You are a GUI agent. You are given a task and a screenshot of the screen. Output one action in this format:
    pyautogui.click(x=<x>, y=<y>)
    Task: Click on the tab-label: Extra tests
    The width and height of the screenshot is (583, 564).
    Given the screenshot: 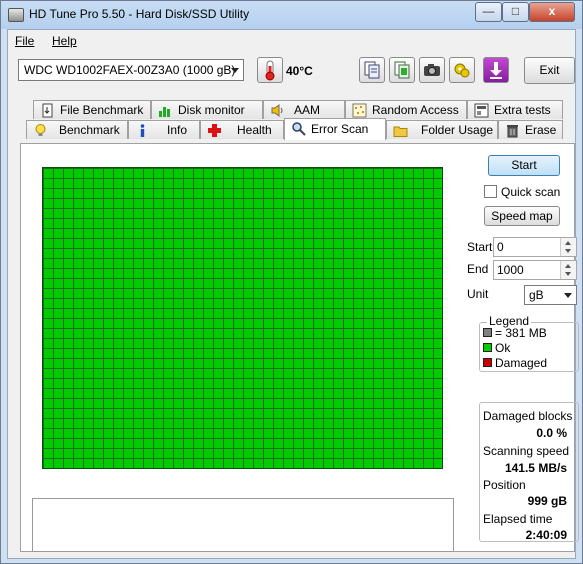 What is the action you would take?
    pyautogui.click(x=522, y=110)
    